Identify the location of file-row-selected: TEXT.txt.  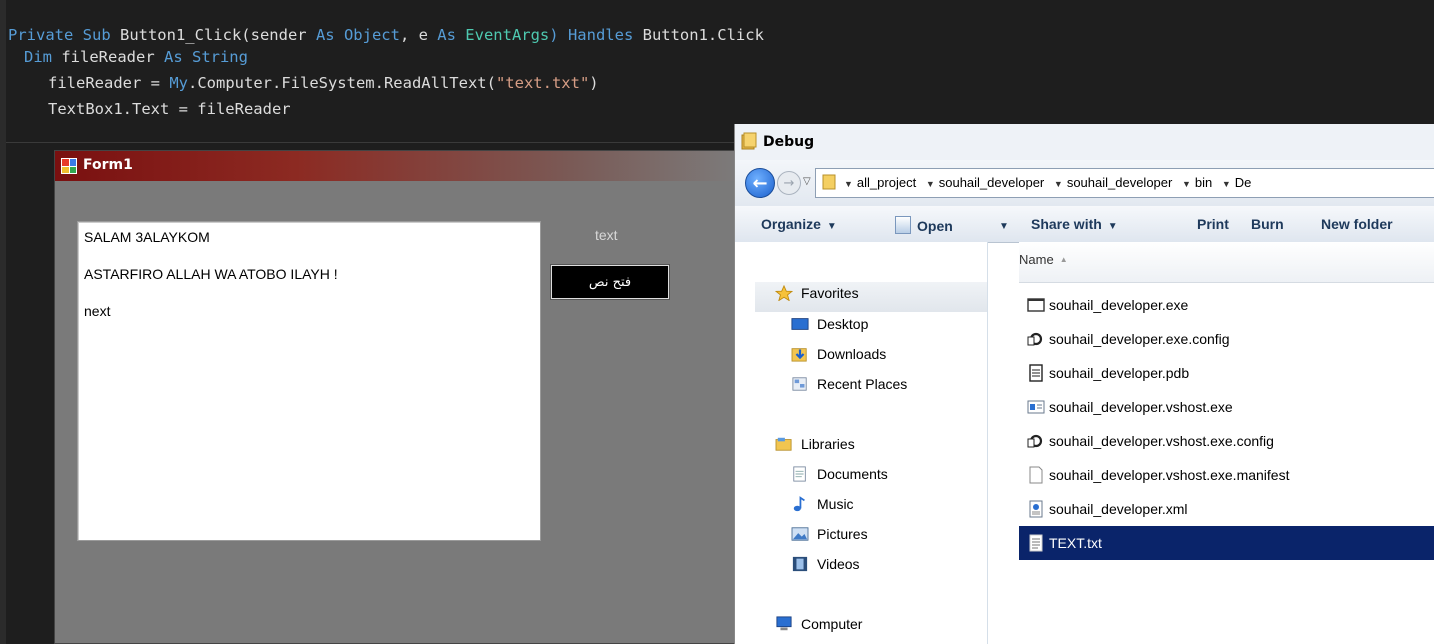
(1226, 543).